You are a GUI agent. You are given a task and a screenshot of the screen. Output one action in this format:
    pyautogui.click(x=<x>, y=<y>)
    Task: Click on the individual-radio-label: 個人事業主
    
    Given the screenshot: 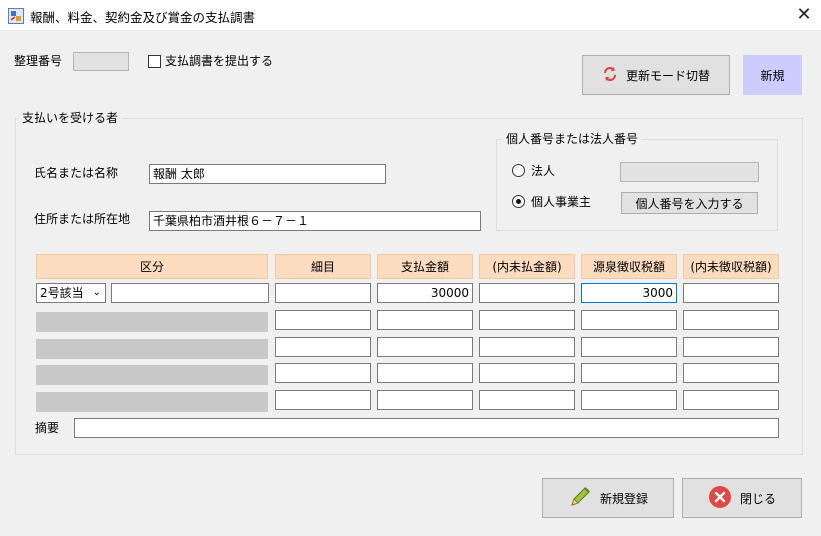 What is the action you would take?
    pyautogui.click(x=561, y=202)
    